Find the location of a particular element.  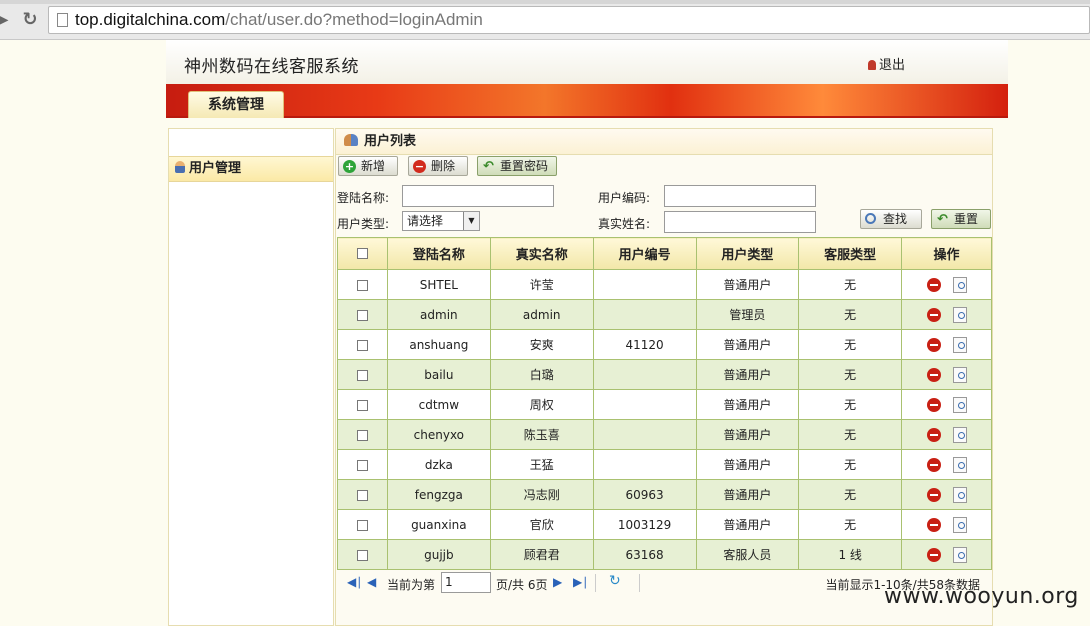

next-page-icon: ▶ is located at coordinates (557, 582).